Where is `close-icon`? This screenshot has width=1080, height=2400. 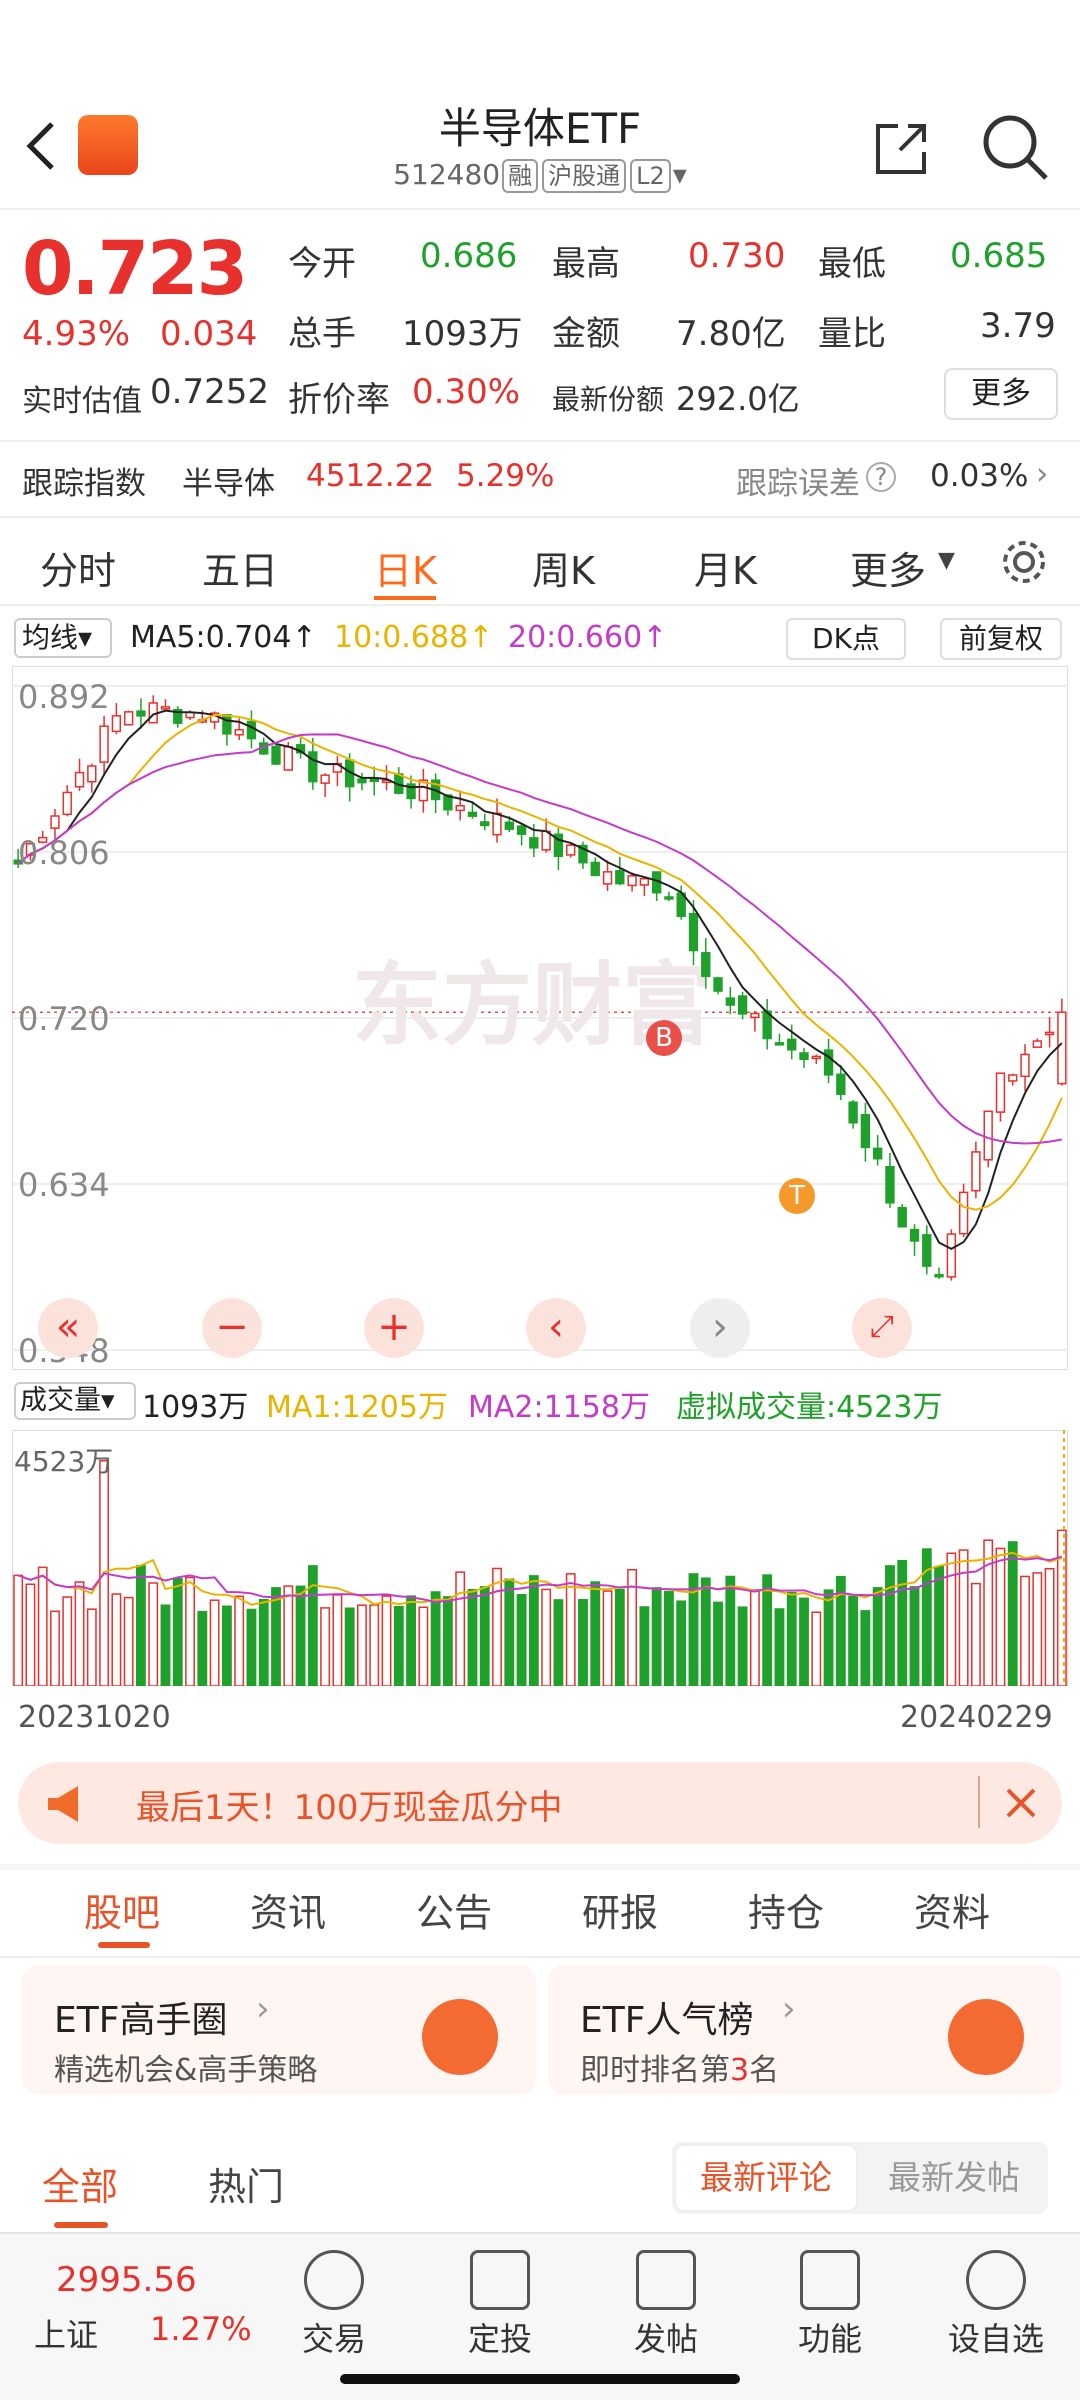
close-icon is located at coordinates (1021, 1803).